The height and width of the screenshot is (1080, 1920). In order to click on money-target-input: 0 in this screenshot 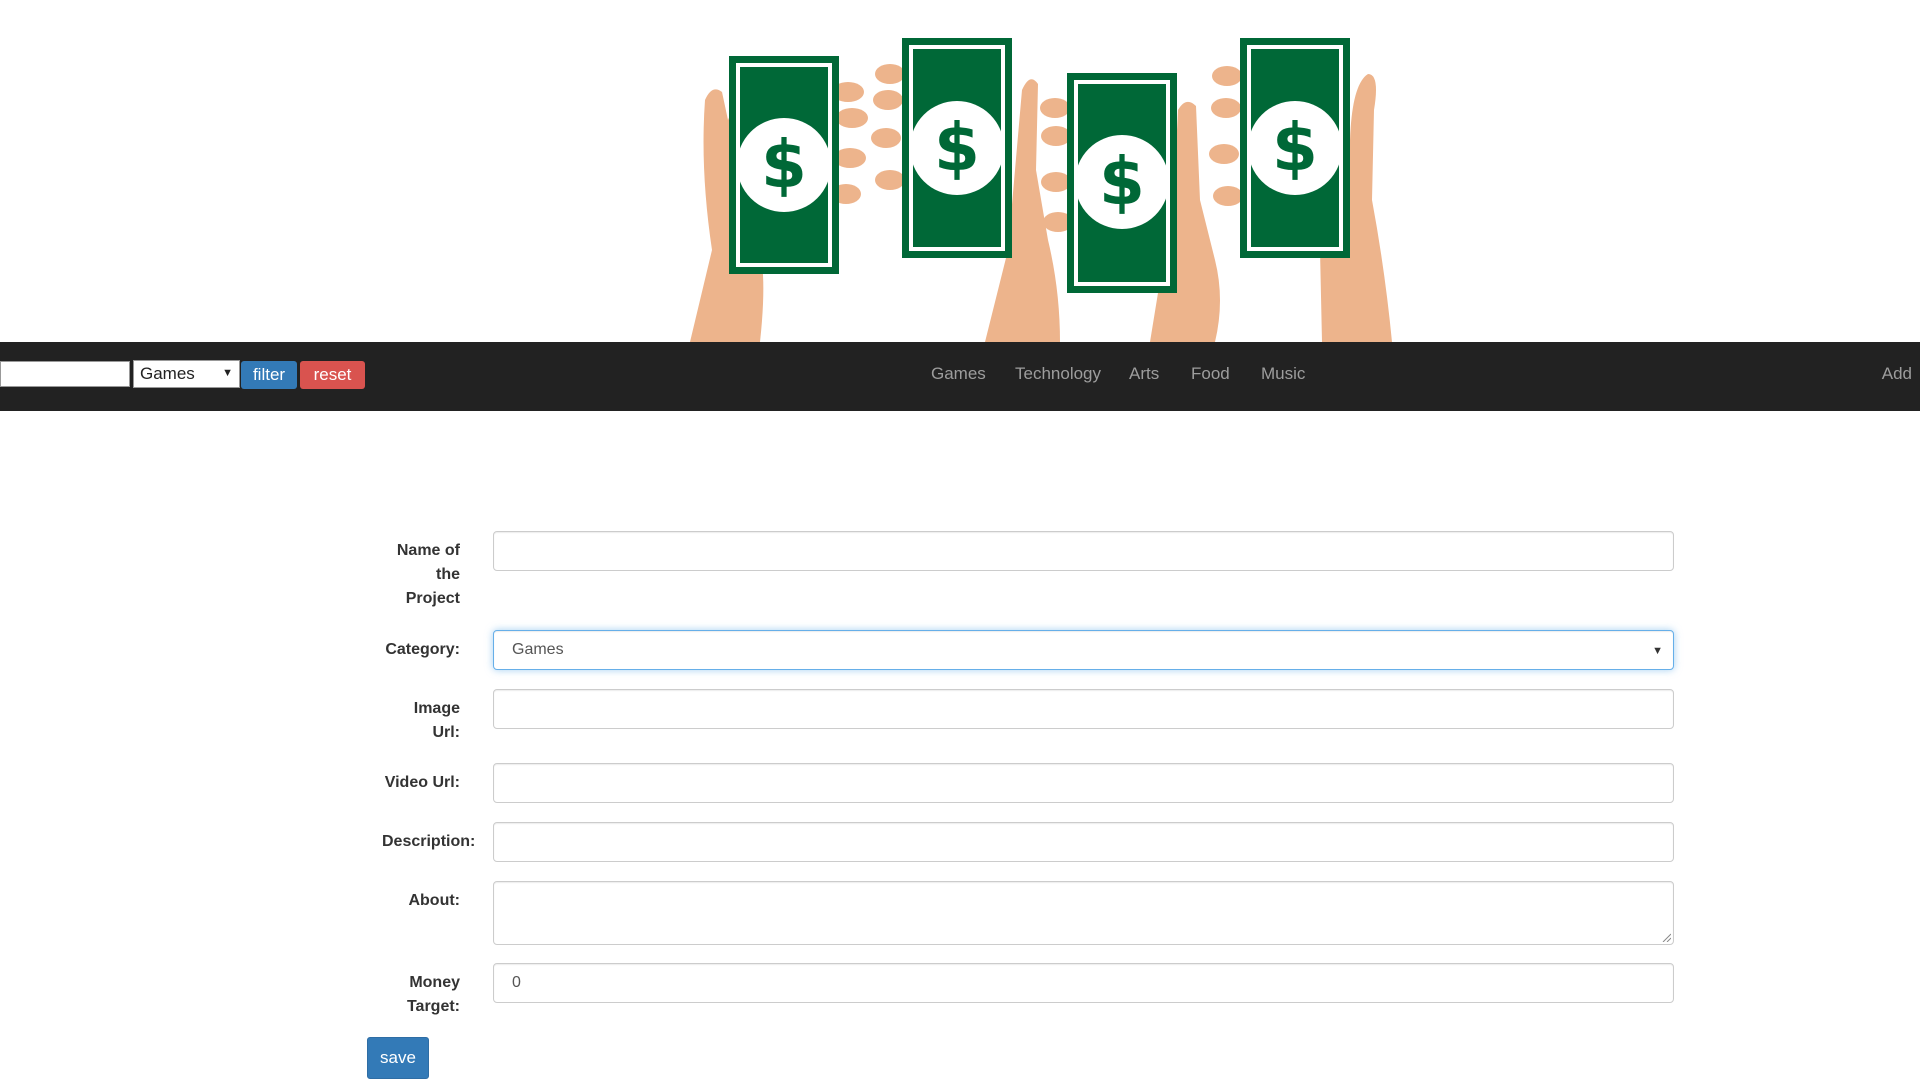, I will do `click(1083, 983)`.